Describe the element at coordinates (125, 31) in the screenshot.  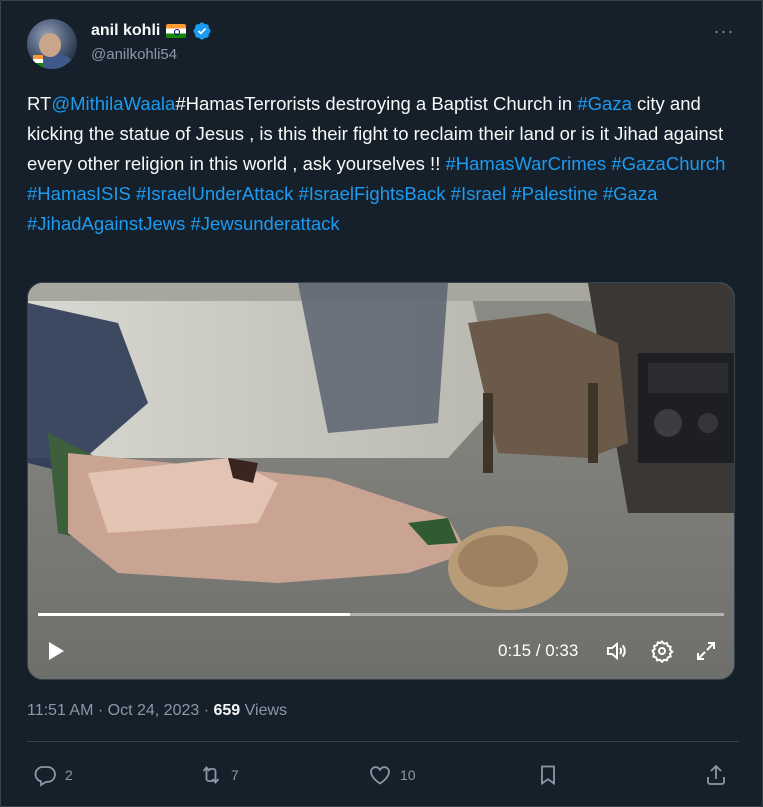
I see `author-display-name: anil kohli` at that location.